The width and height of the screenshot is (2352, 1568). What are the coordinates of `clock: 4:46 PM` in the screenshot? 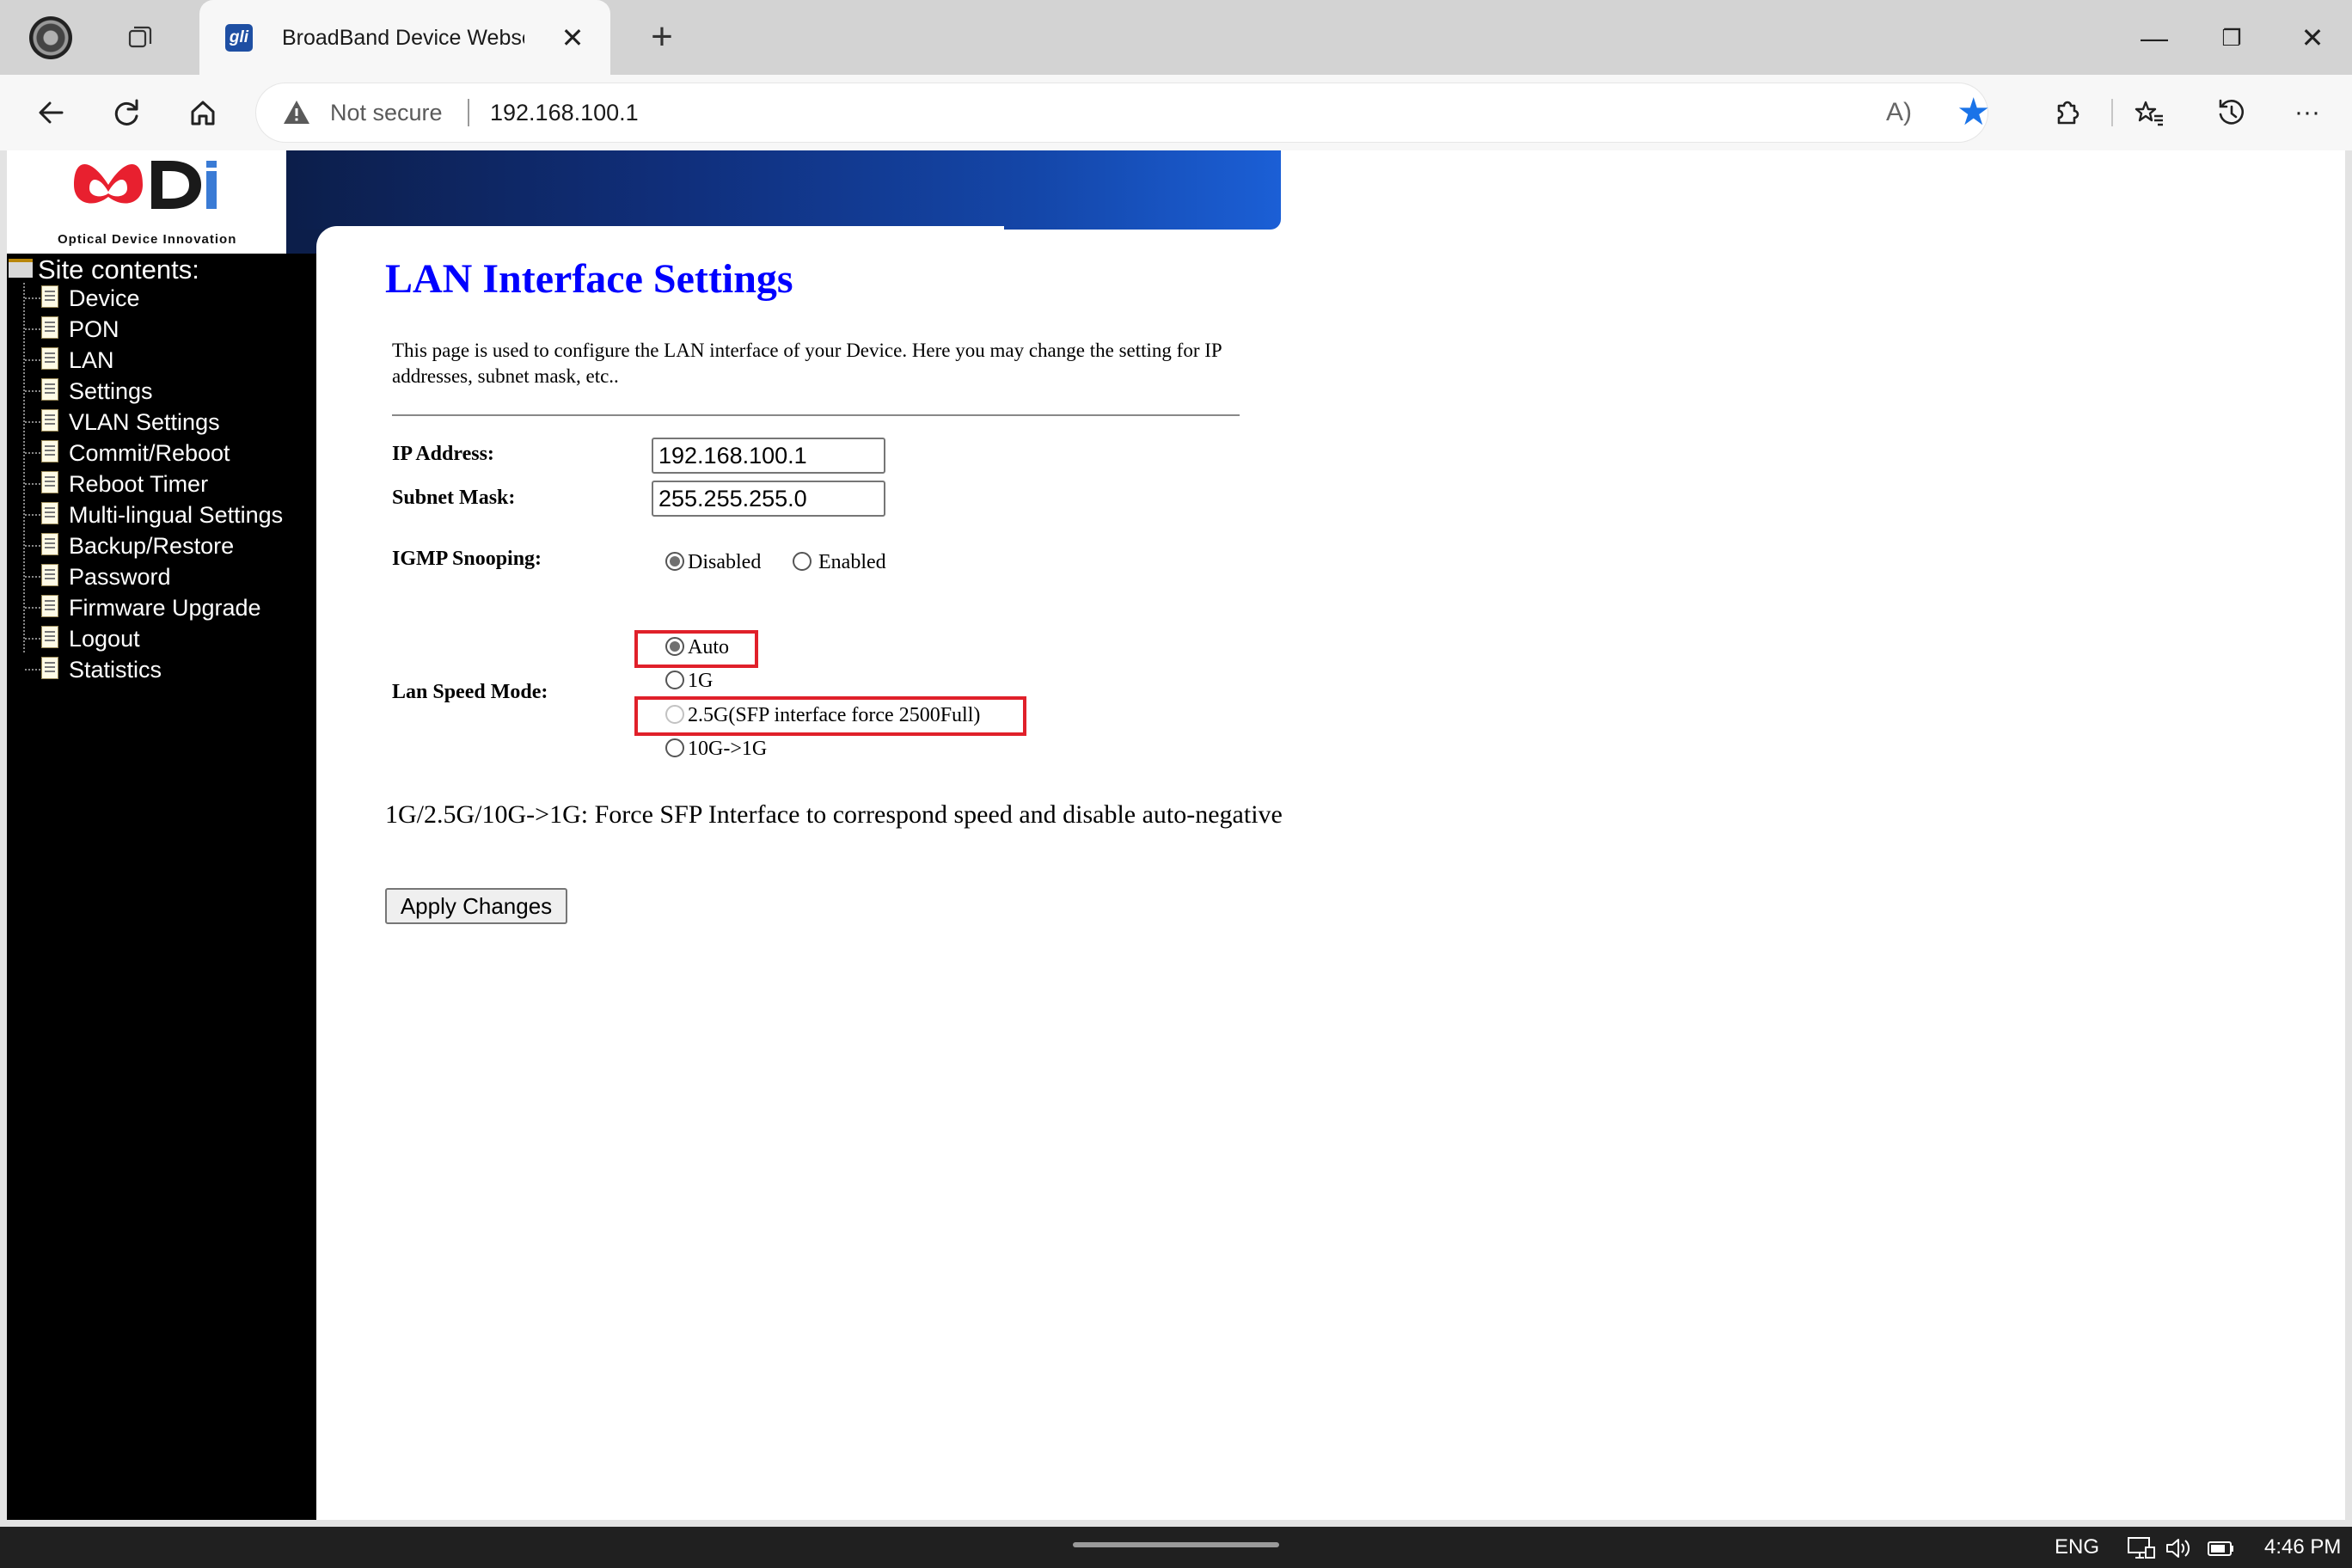 It's located at (2302, 1547).